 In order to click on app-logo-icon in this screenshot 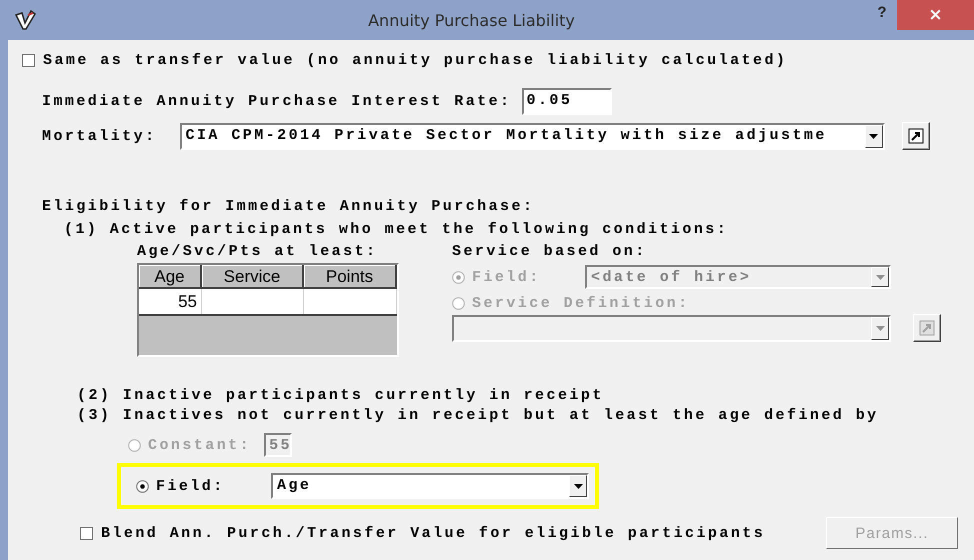, I will do `click(25, 20)`.